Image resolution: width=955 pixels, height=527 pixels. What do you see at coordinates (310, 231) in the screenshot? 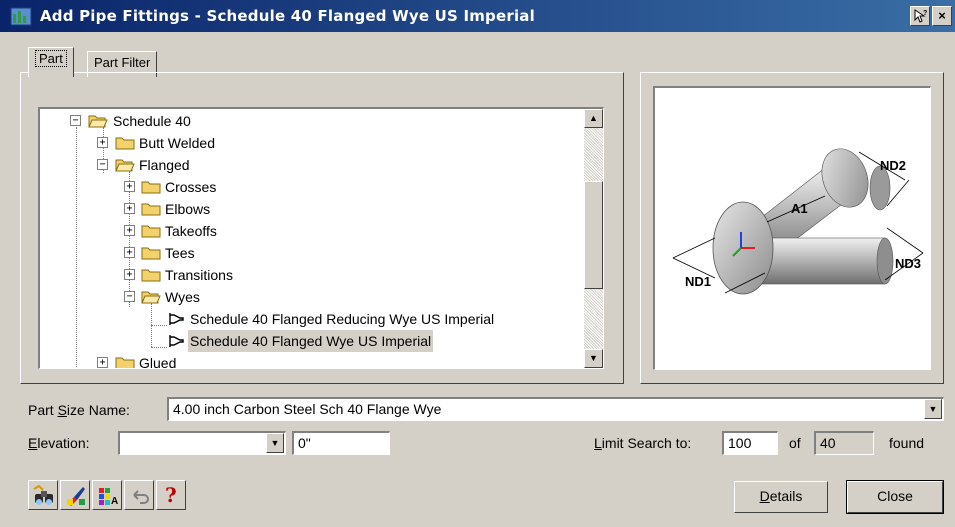
I see `tree-item-takeoffs: + Takeoffs` at bounding box center [310, 231].